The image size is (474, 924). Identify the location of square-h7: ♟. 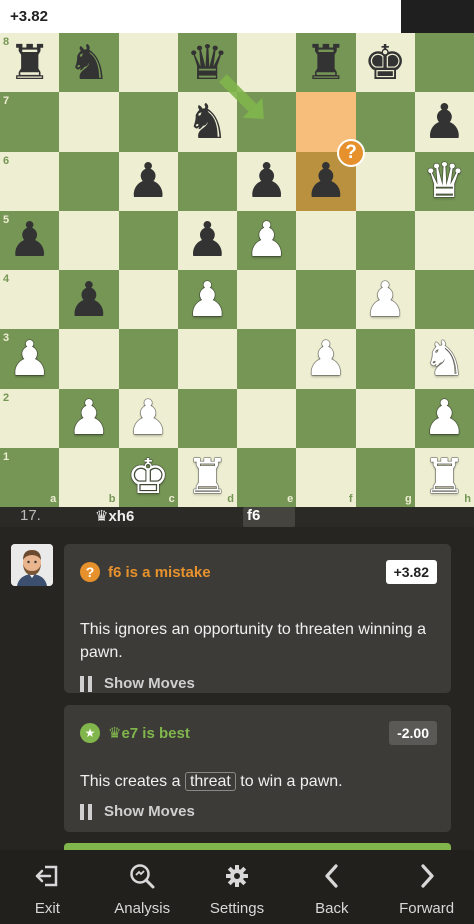
(444, 122).